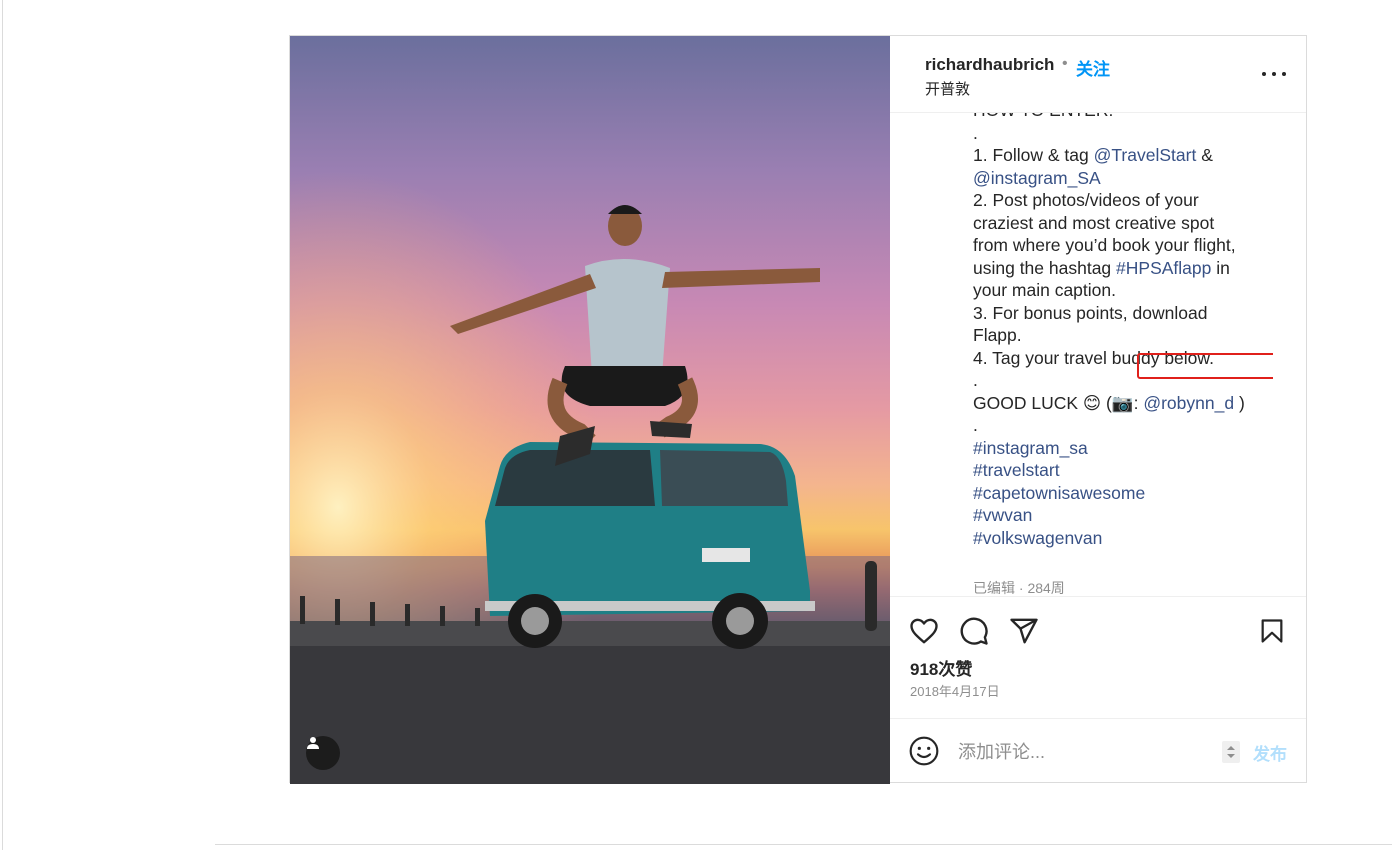 The image size is (1392, 850). I want to click on caption-text-segment: HOW TO ENTER:, so click(1043, 116).